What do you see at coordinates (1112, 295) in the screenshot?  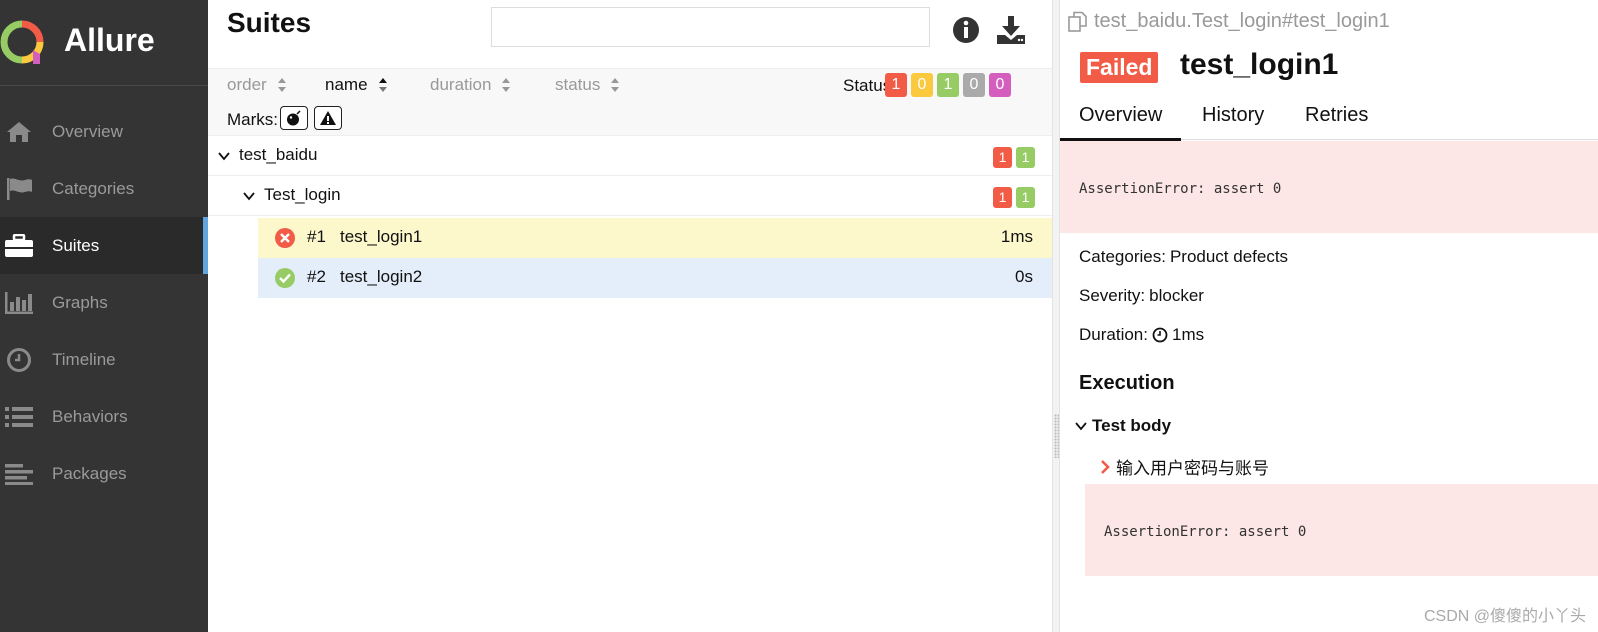 I see `severity-label: Severity:` at bounding box center [1112, 295].